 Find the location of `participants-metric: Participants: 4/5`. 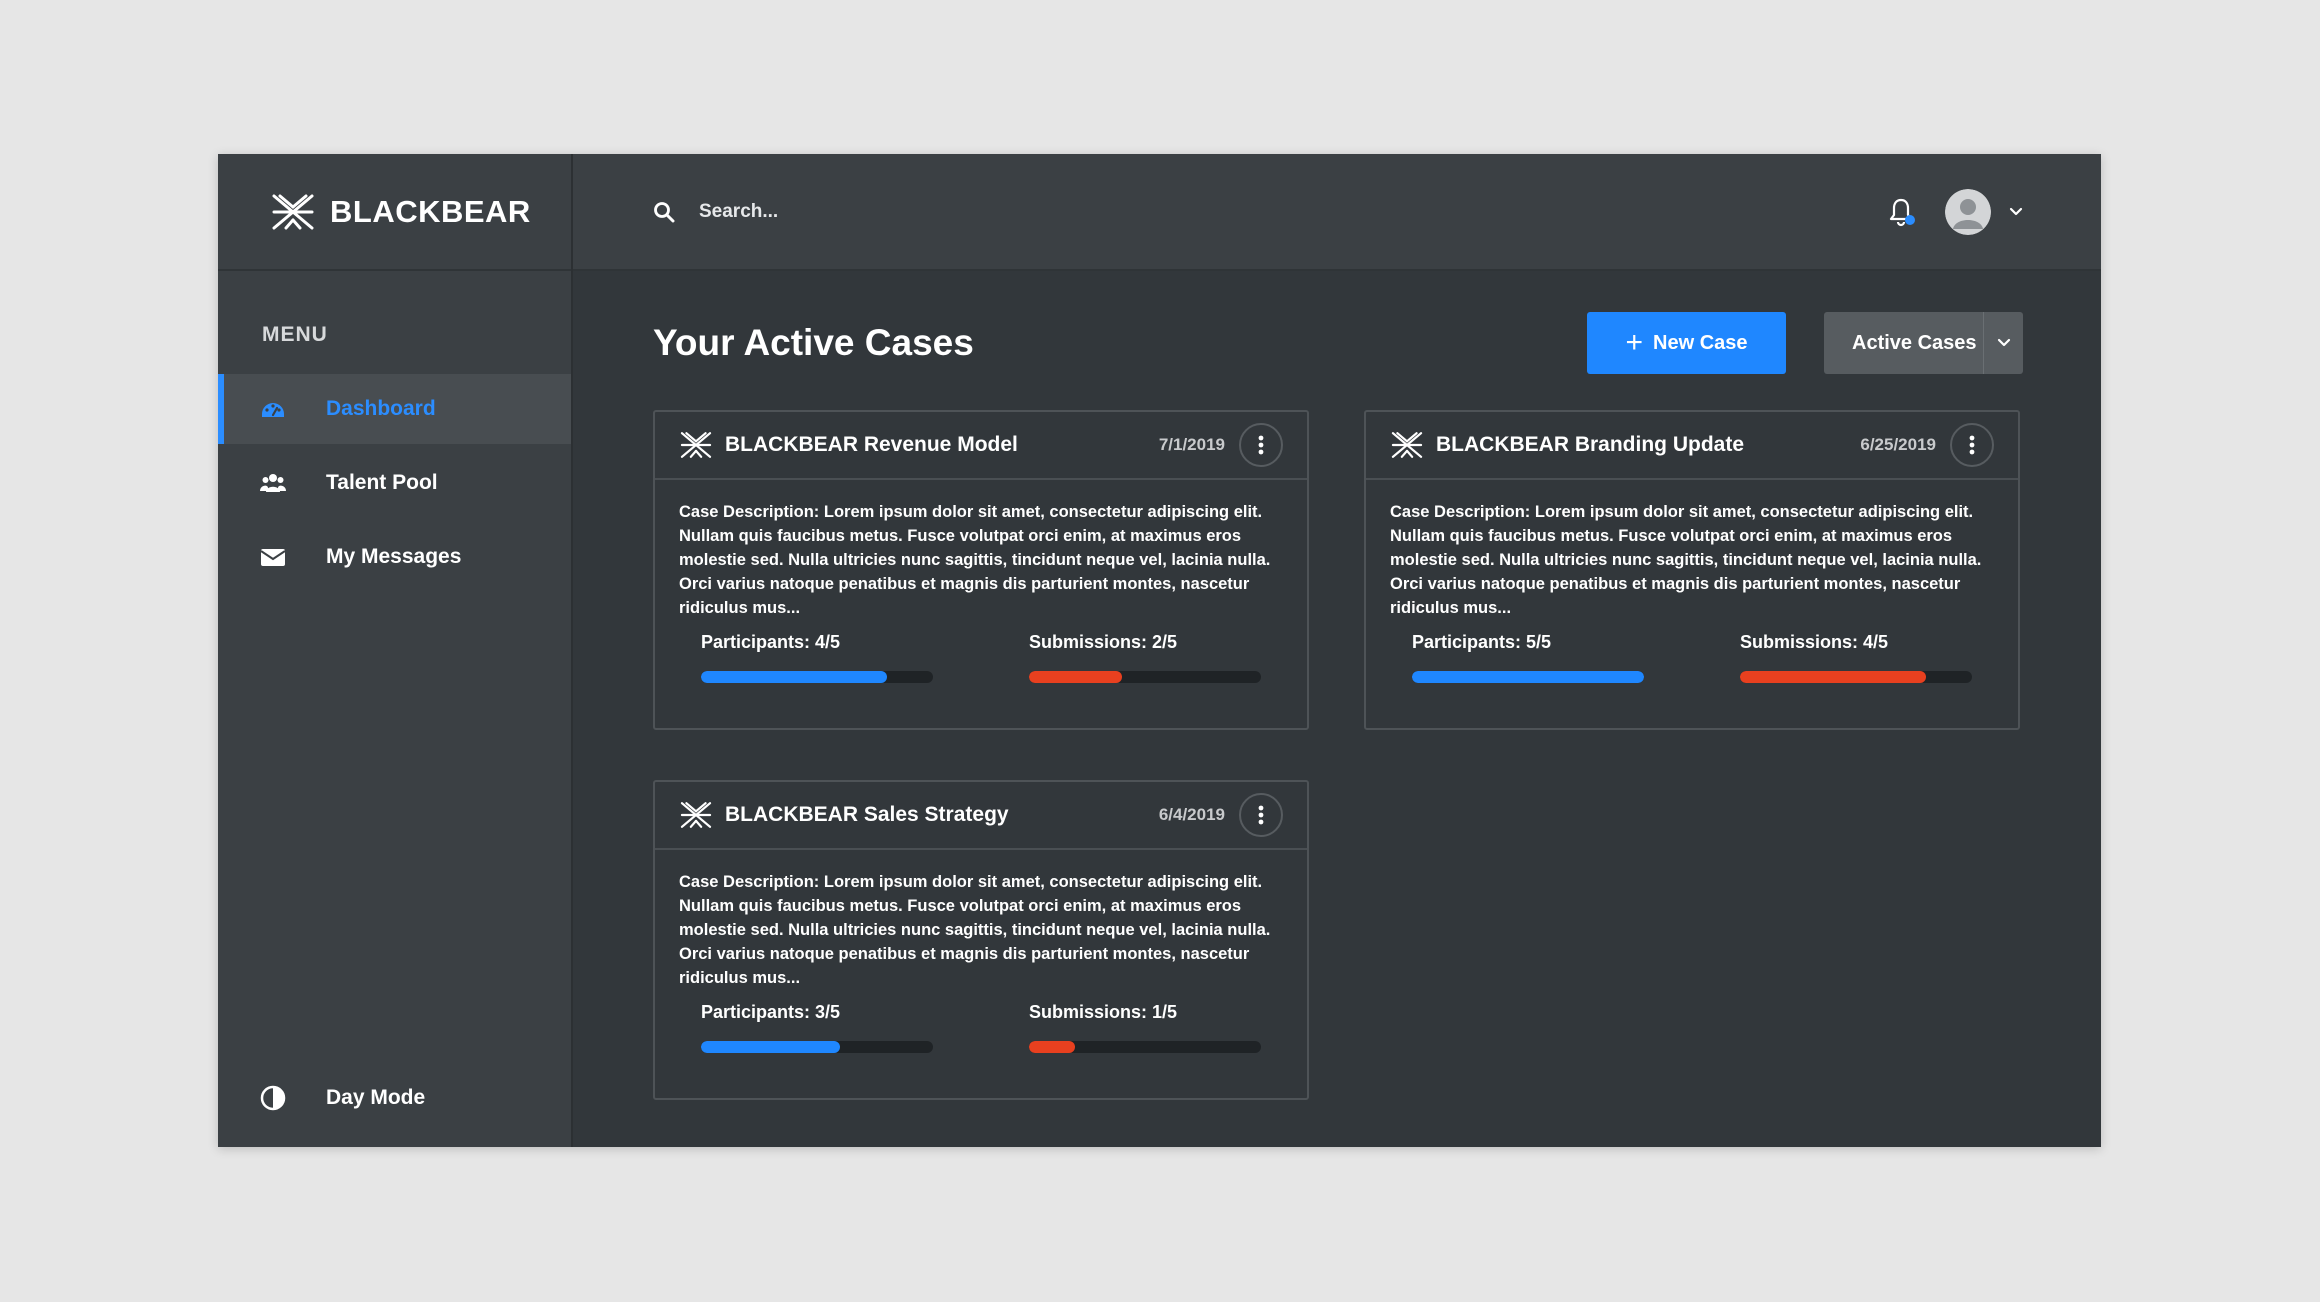

participants-metric: Participants: 4/5 is located at coordinates (817, 657).